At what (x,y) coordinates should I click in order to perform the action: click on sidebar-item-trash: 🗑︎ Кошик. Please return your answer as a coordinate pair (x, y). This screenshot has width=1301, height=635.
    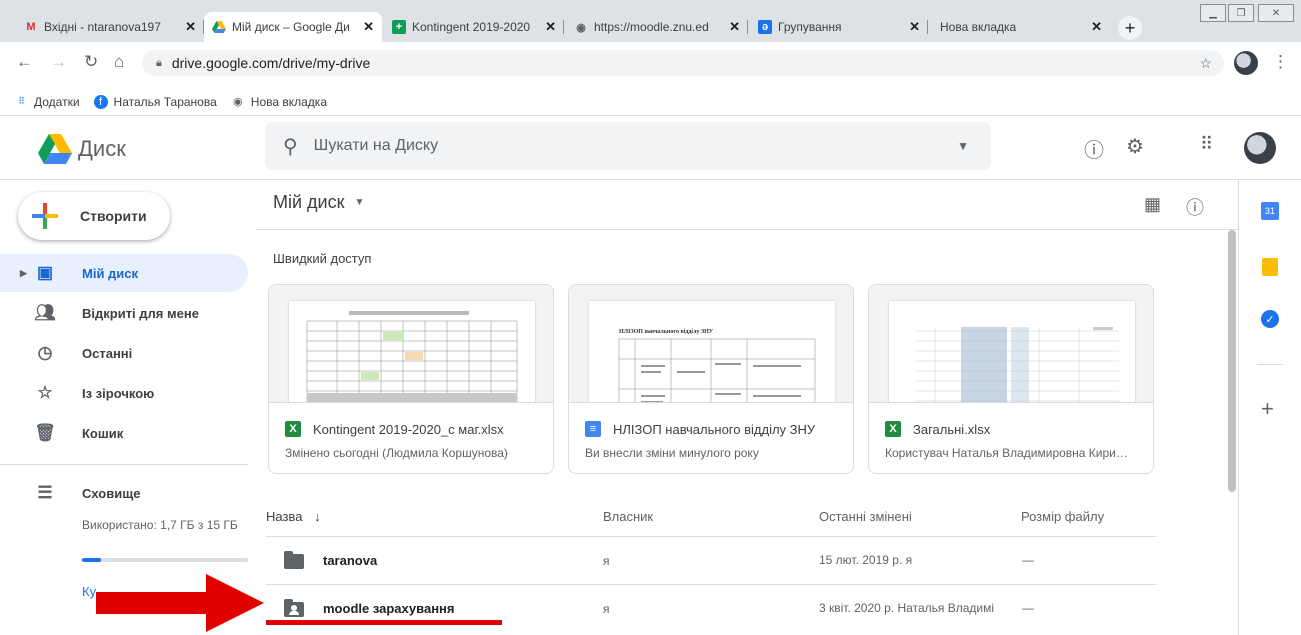
    Looking at the image, I should click on (124, 433).